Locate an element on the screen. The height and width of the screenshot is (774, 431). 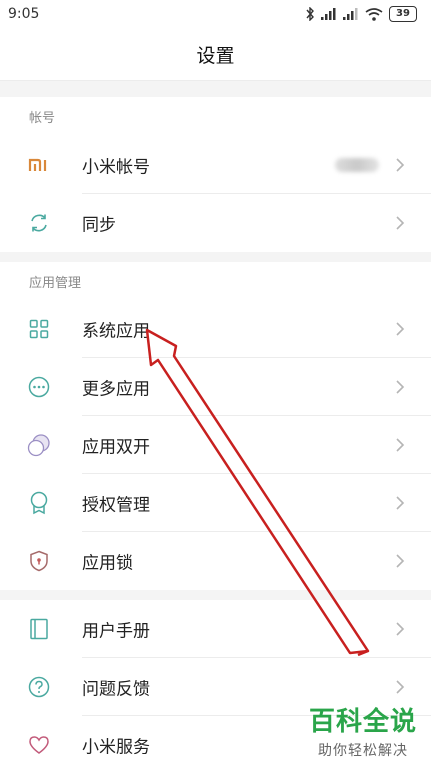
settings-item-mi-account: 小米帐号 is located at coordinates (215, 165).